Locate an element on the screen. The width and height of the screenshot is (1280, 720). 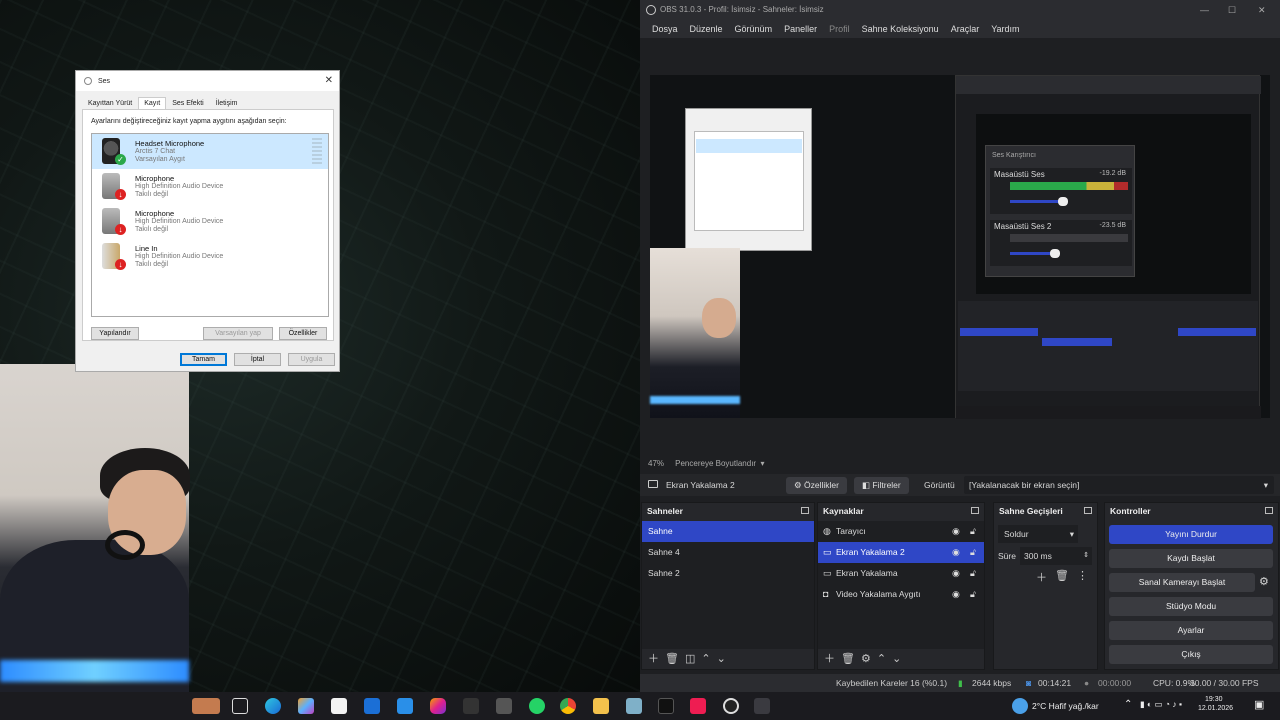
monitor-icon is located at coordinates (653, 484).